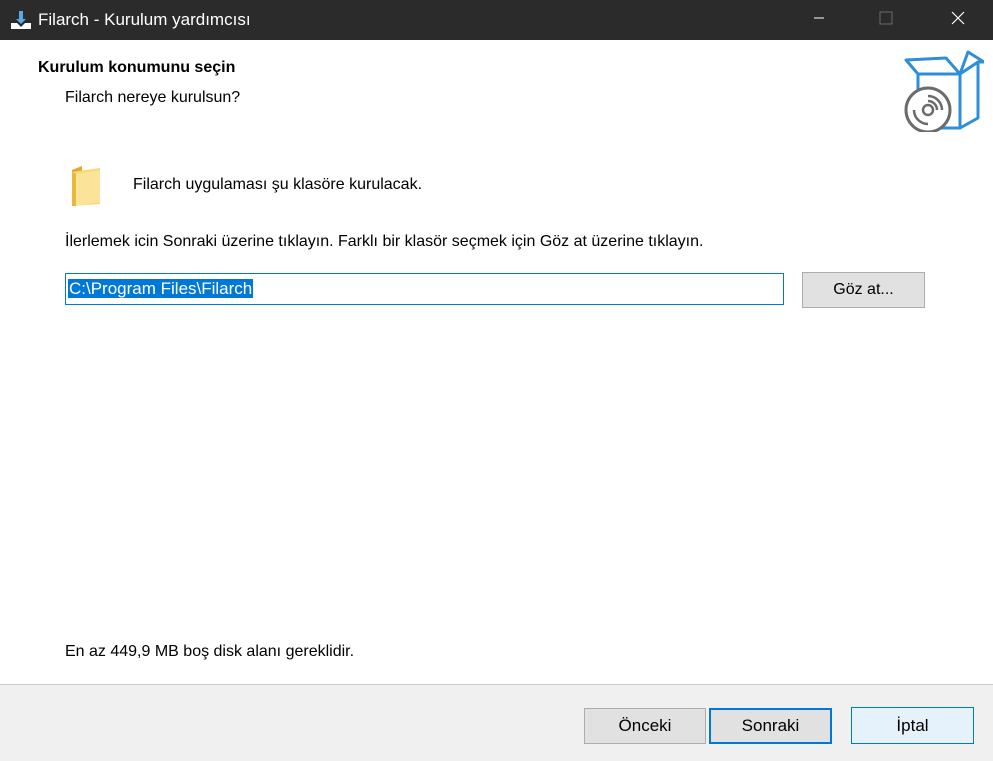 The width and height of the screenshot is (993, 761). Describe the element at coordinates (144, 19) in the screenshot. I see `window-title: Filarch - Kurulum yardımcısı` at that location.